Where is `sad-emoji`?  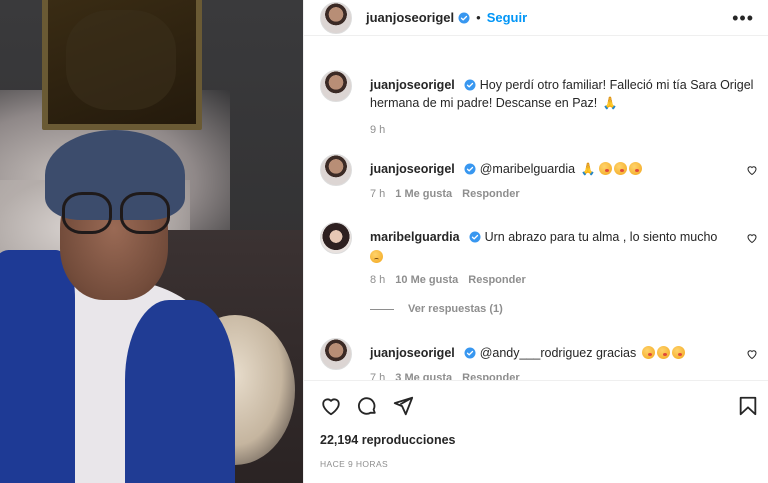 sad-emoji is located at coordinates (376, 256).